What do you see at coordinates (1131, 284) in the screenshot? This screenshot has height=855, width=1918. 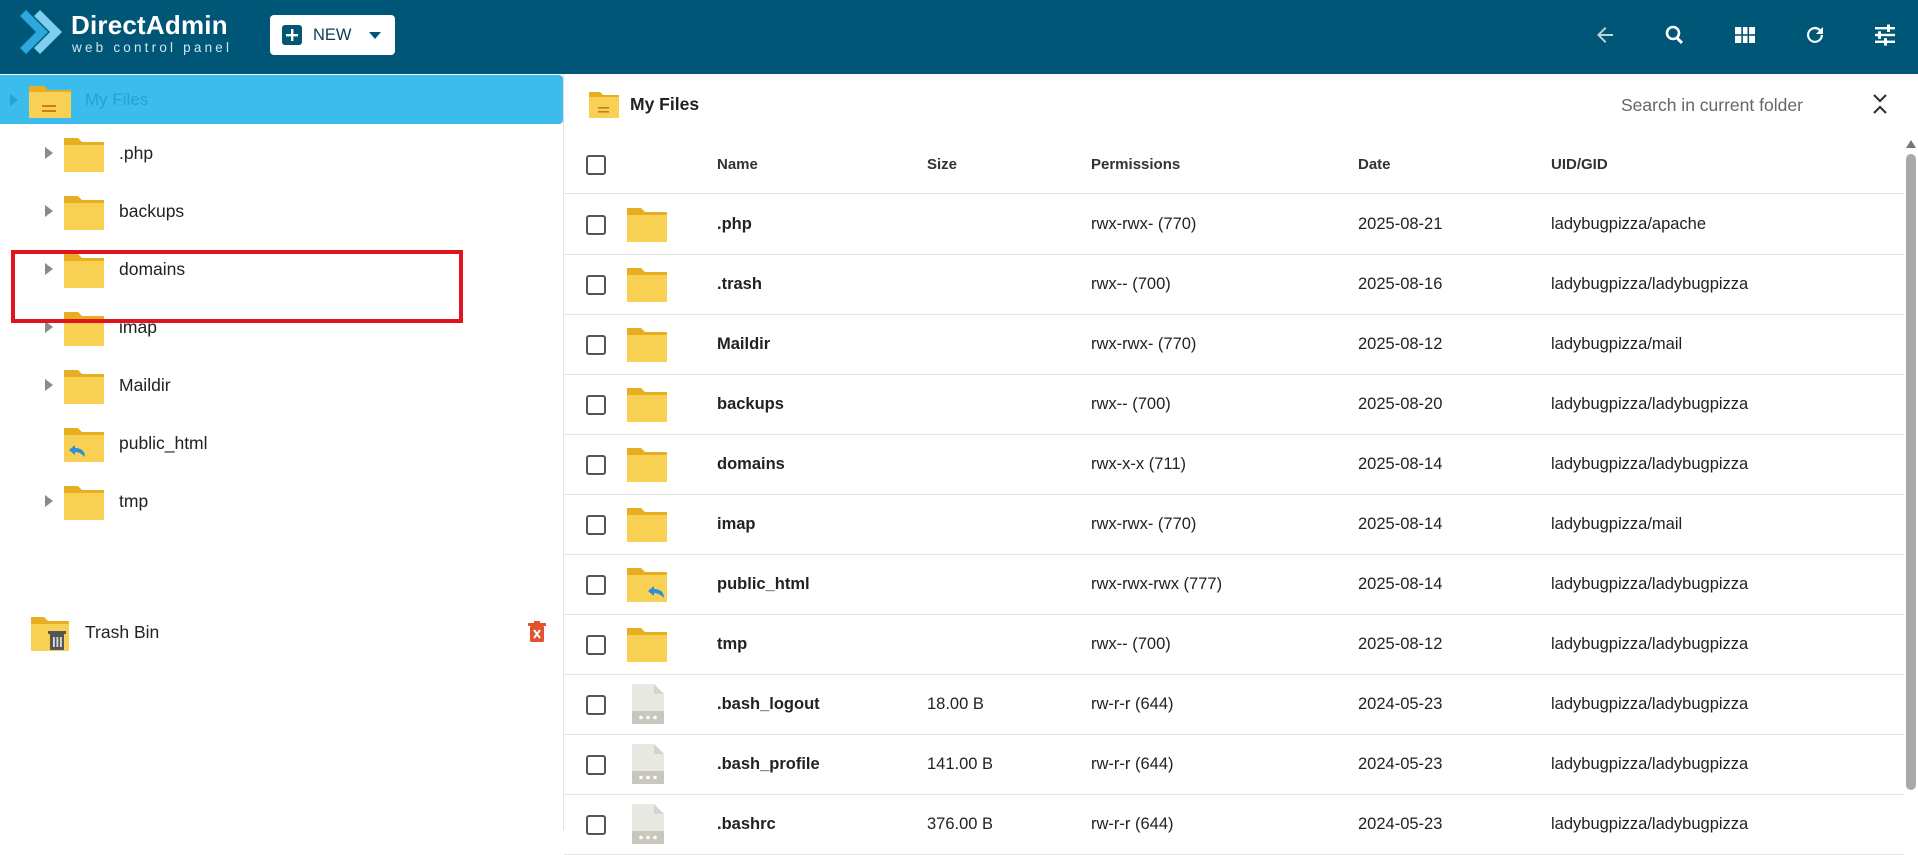 I see `cell-permissions: rwx-- (700)` at bounding box center [1131, 284].